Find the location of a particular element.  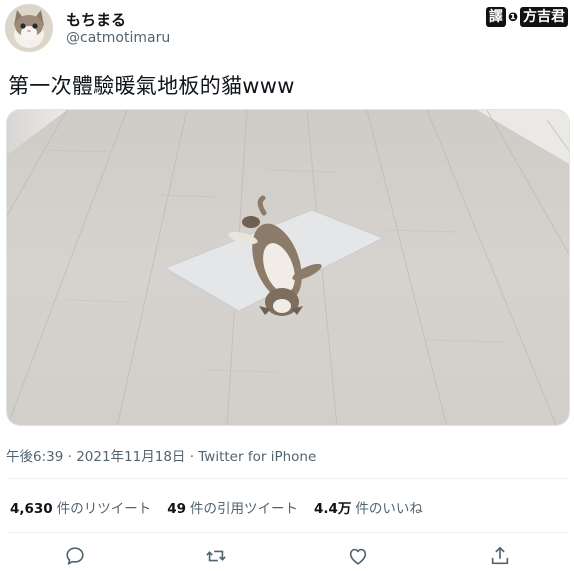

reply-button is located at coordinates (76, 557).